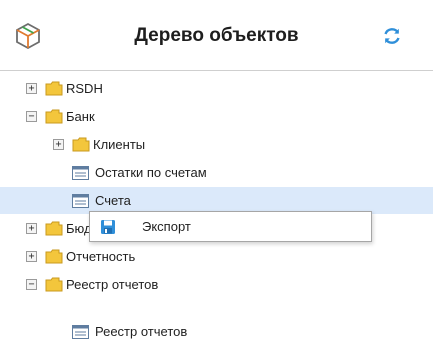 This screenshot has width=433, height=345. I want to click on context-menu: Экспорт, so click(230, 226).